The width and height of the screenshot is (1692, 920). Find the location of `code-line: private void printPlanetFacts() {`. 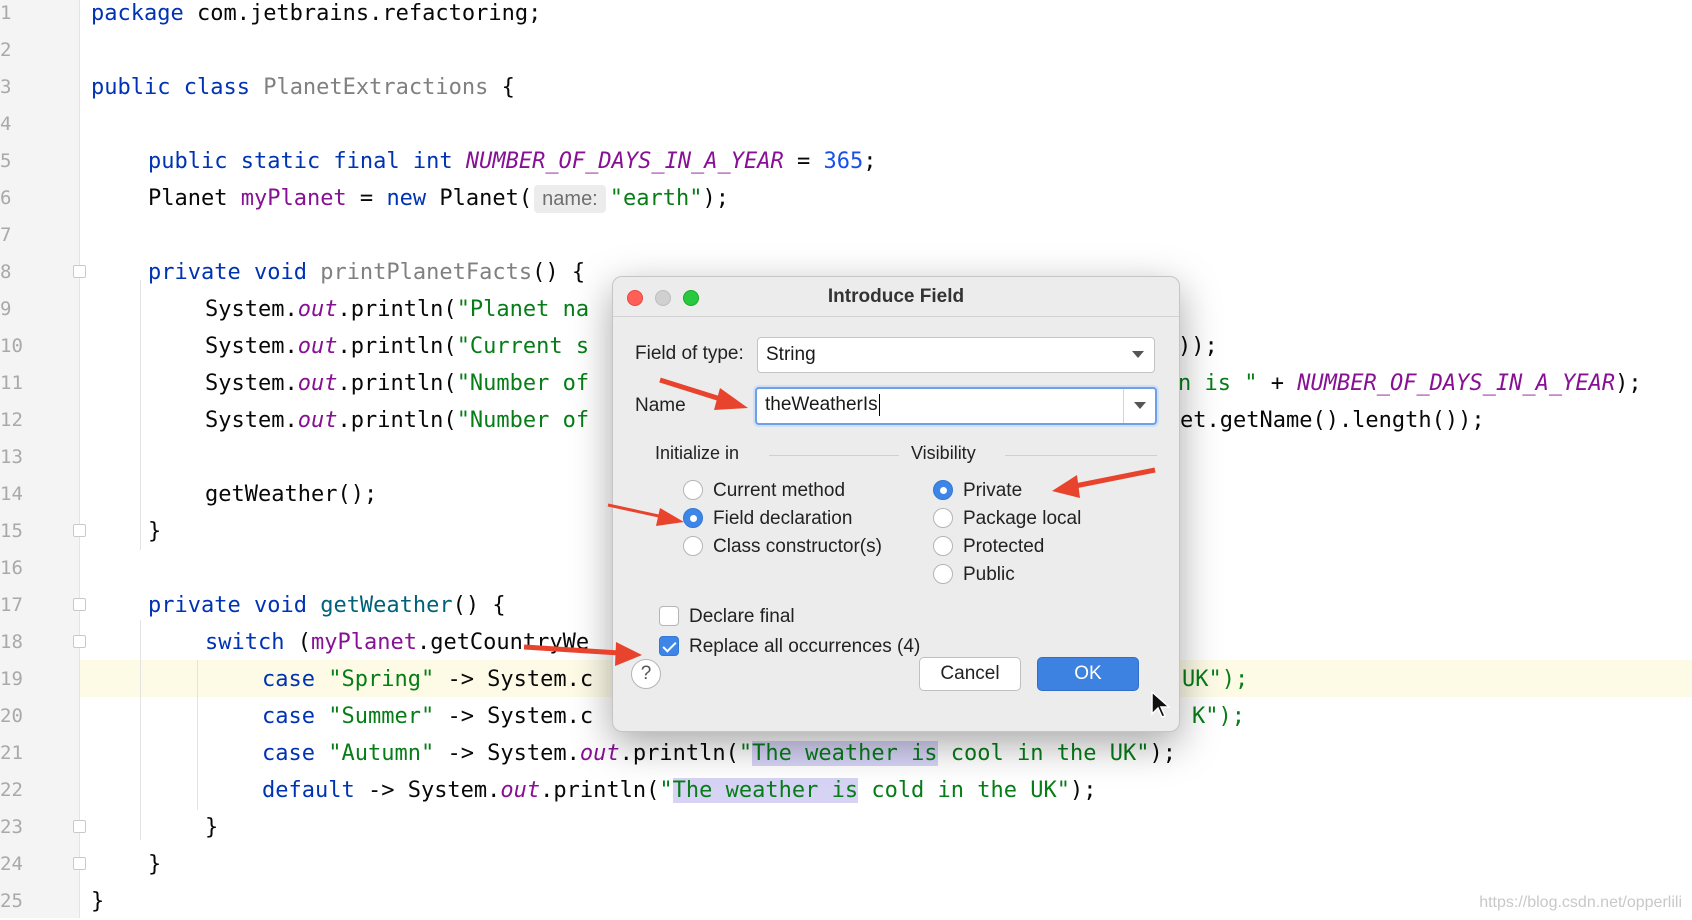

code-line: private void printPlanetFacts() { is located at coordinates (366, 272).